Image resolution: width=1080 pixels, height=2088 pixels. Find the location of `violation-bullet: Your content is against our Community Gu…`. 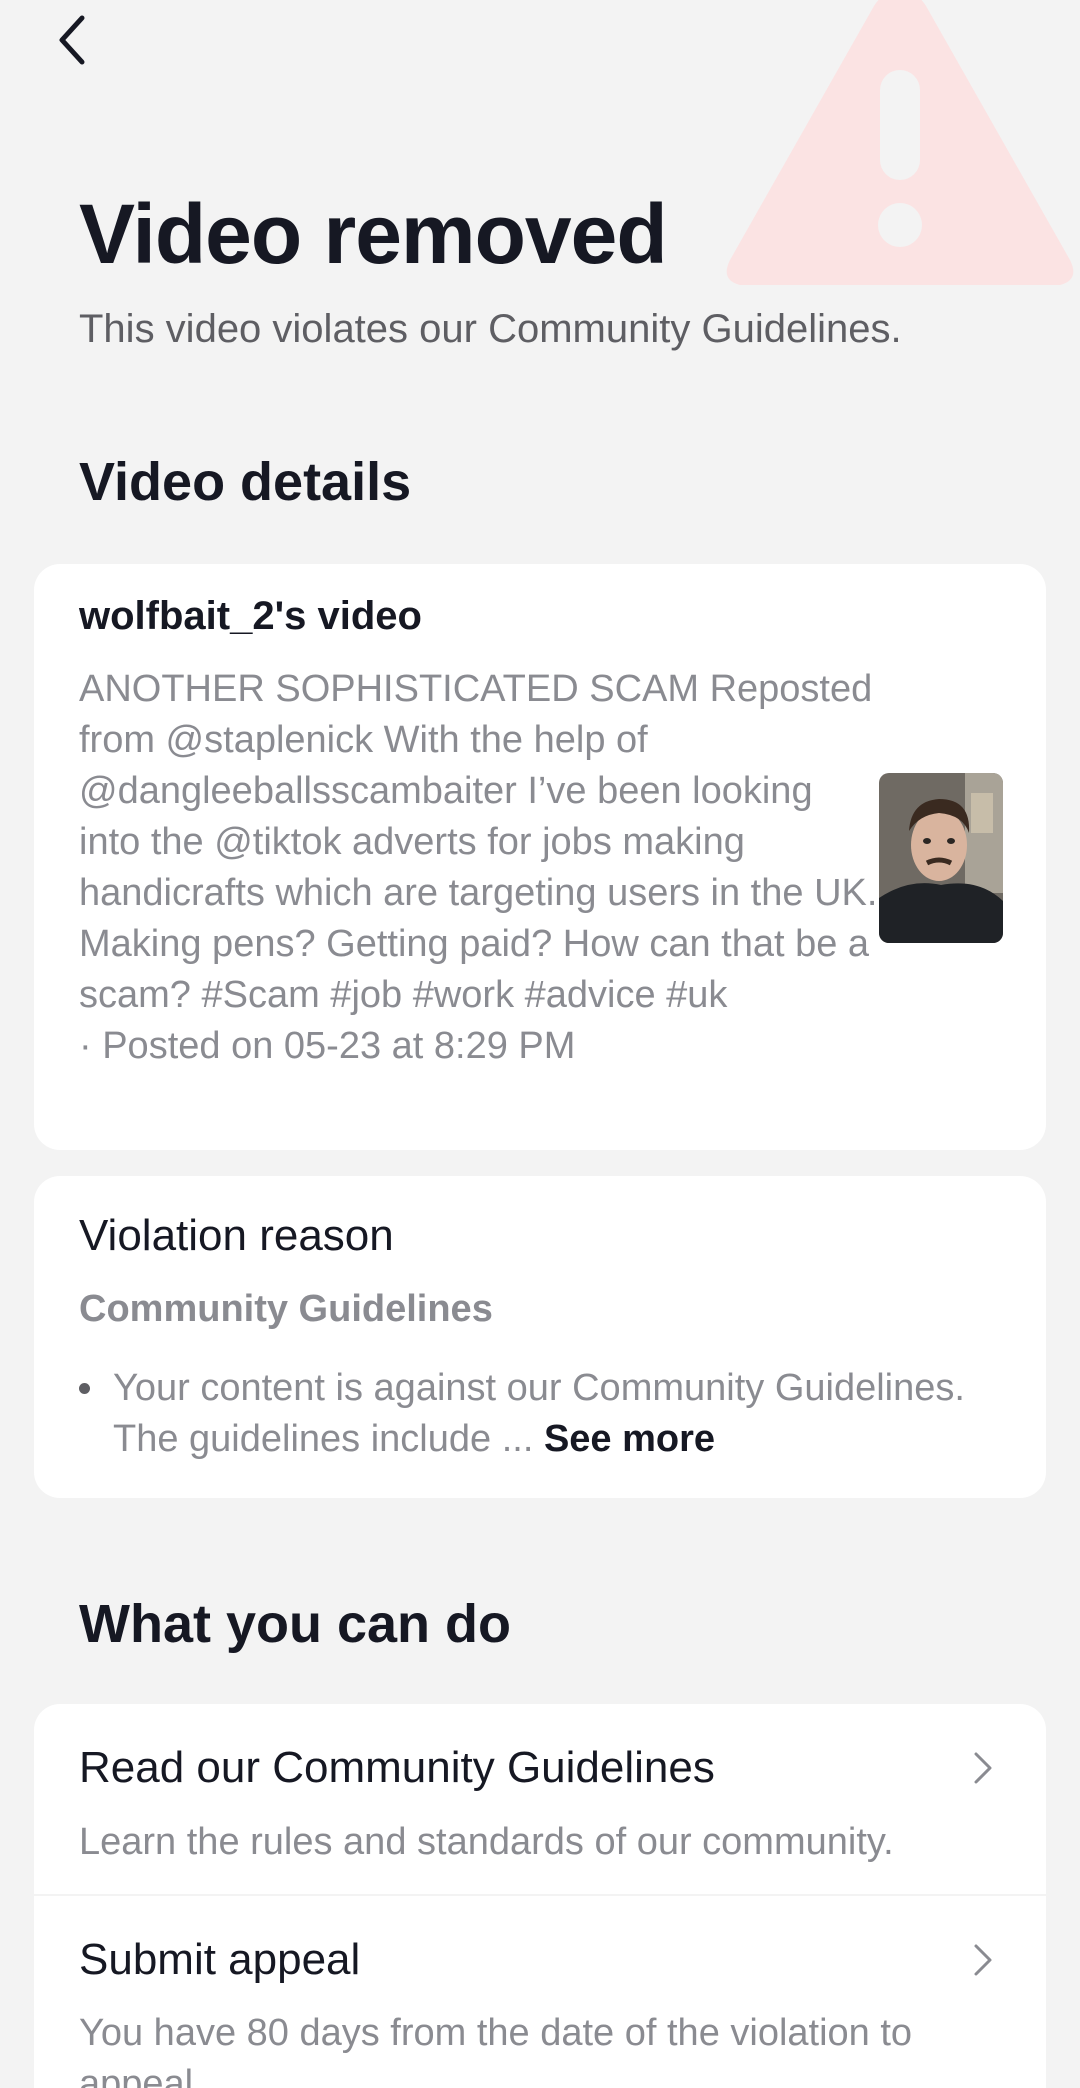

violation-bullet: Your content is against our Community Gu… is located at coordinates (544, 1414).